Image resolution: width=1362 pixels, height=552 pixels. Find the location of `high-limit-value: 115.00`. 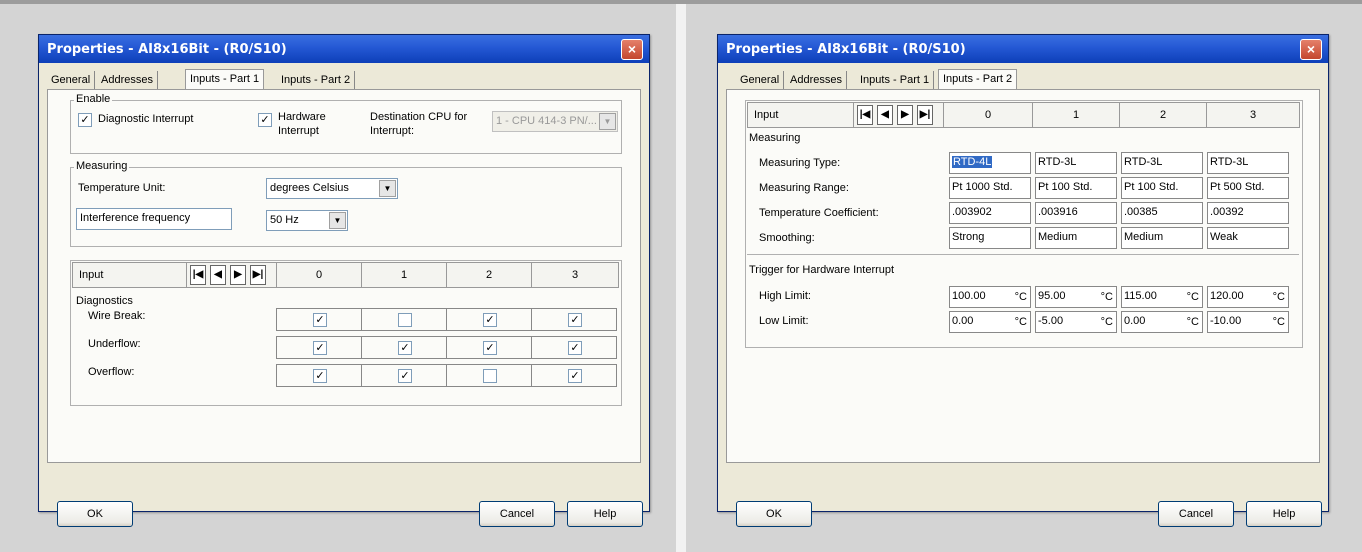

high-limit-value: 115.00 is located at coordinates (1140, 296).